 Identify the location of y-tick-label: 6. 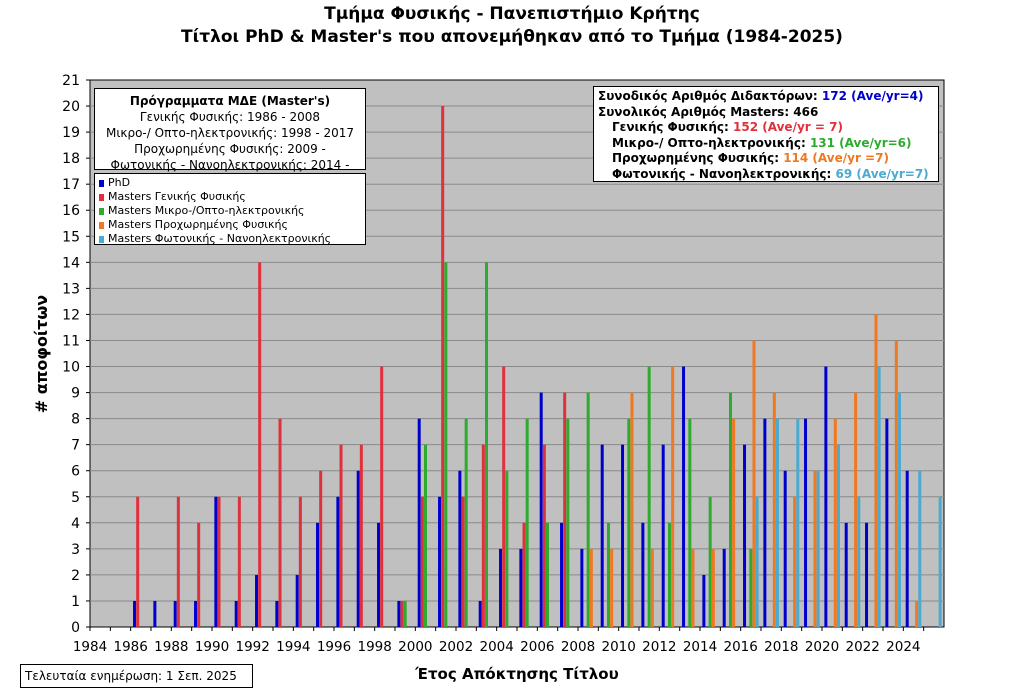
(75, 472).